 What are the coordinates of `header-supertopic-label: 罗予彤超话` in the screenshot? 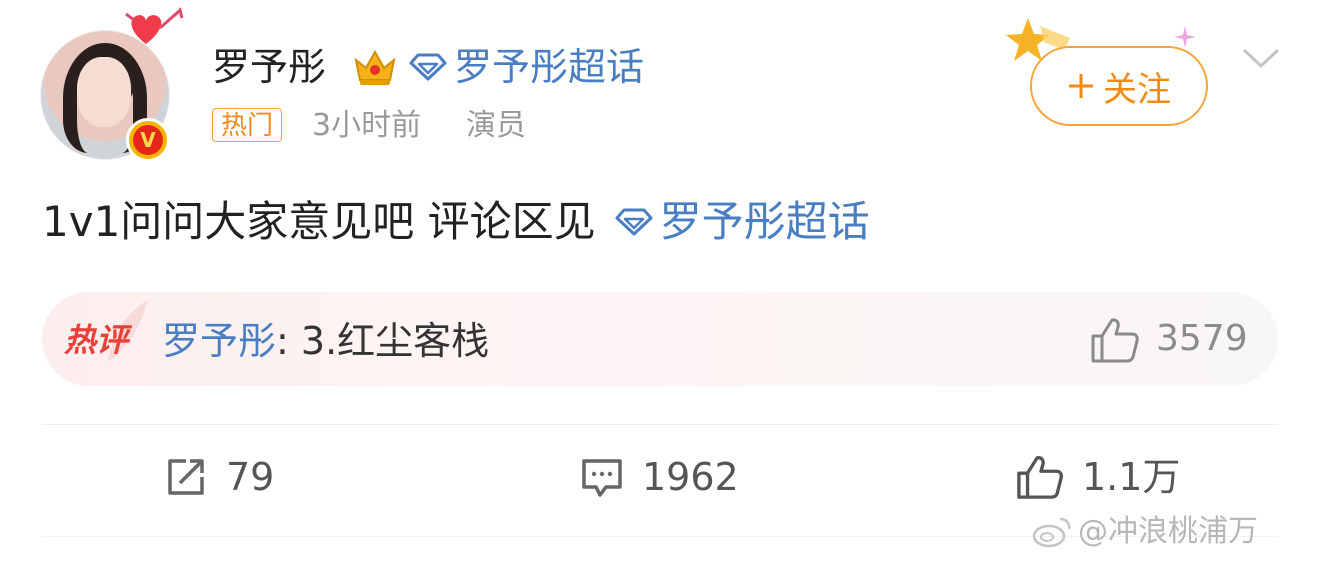 It's located at (549, 67).